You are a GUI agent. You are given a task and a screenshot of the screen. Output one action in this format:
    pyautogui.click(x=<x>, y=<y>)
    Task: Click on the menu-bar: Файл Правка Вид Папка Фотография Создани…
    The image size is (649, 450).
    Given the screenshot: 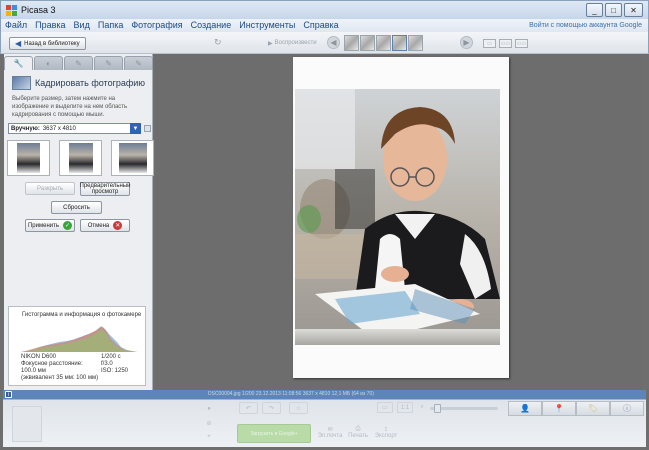 What is the action you would take?
    pyautogui.click(x=324, y=25)
    